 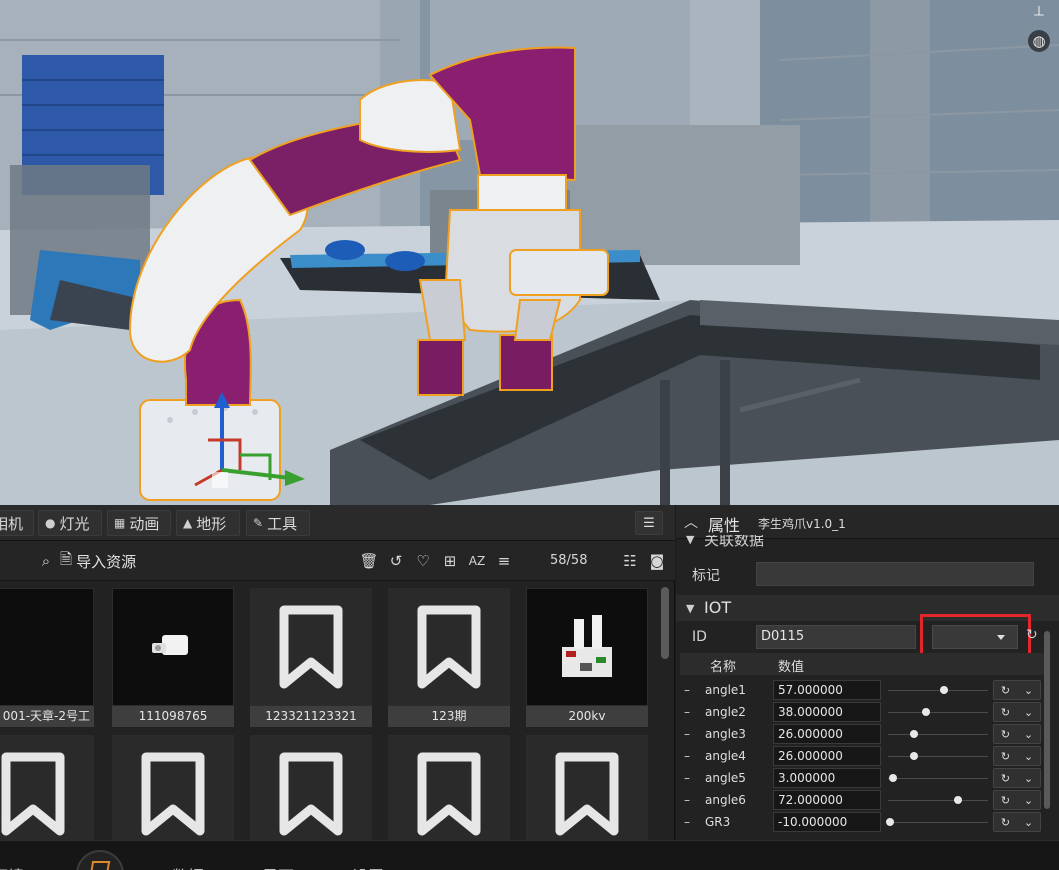 I want to click on nav-settings: 设置, so click(x=368, y=866).